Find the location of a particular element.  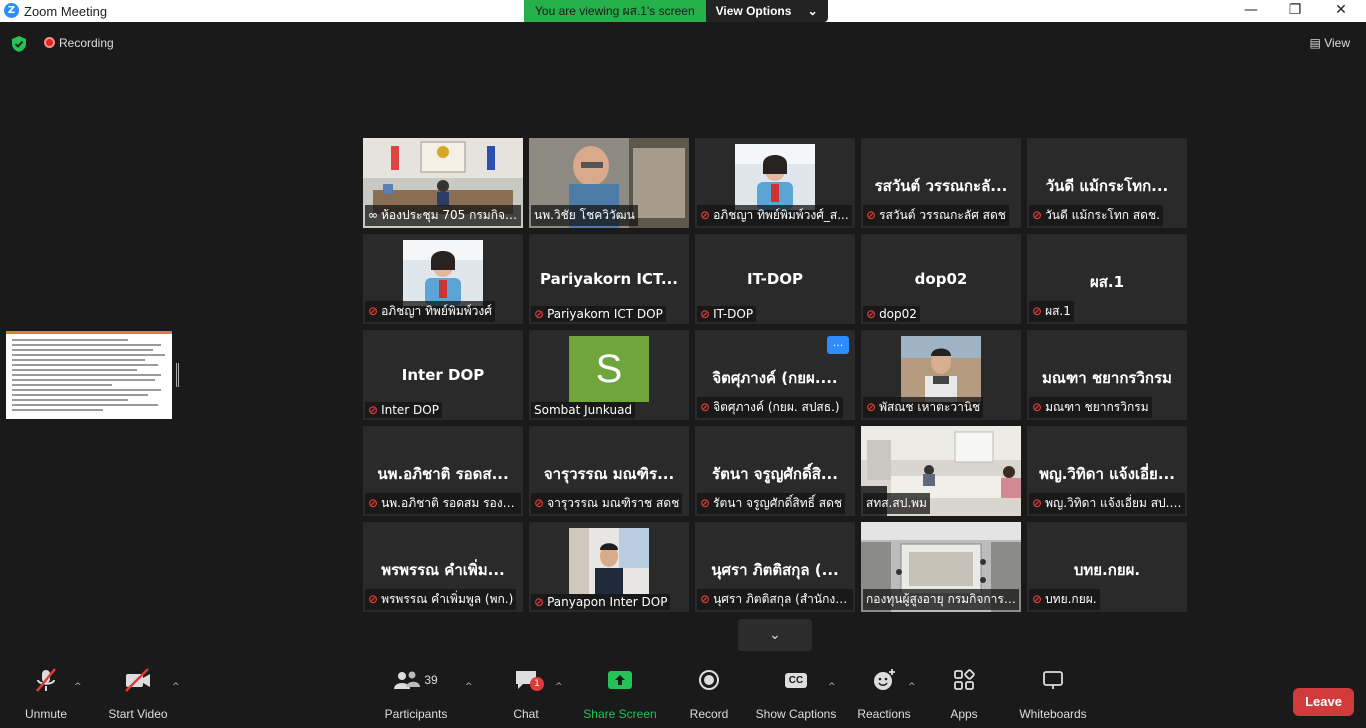

record-icon is located at coordinates (709, 680).